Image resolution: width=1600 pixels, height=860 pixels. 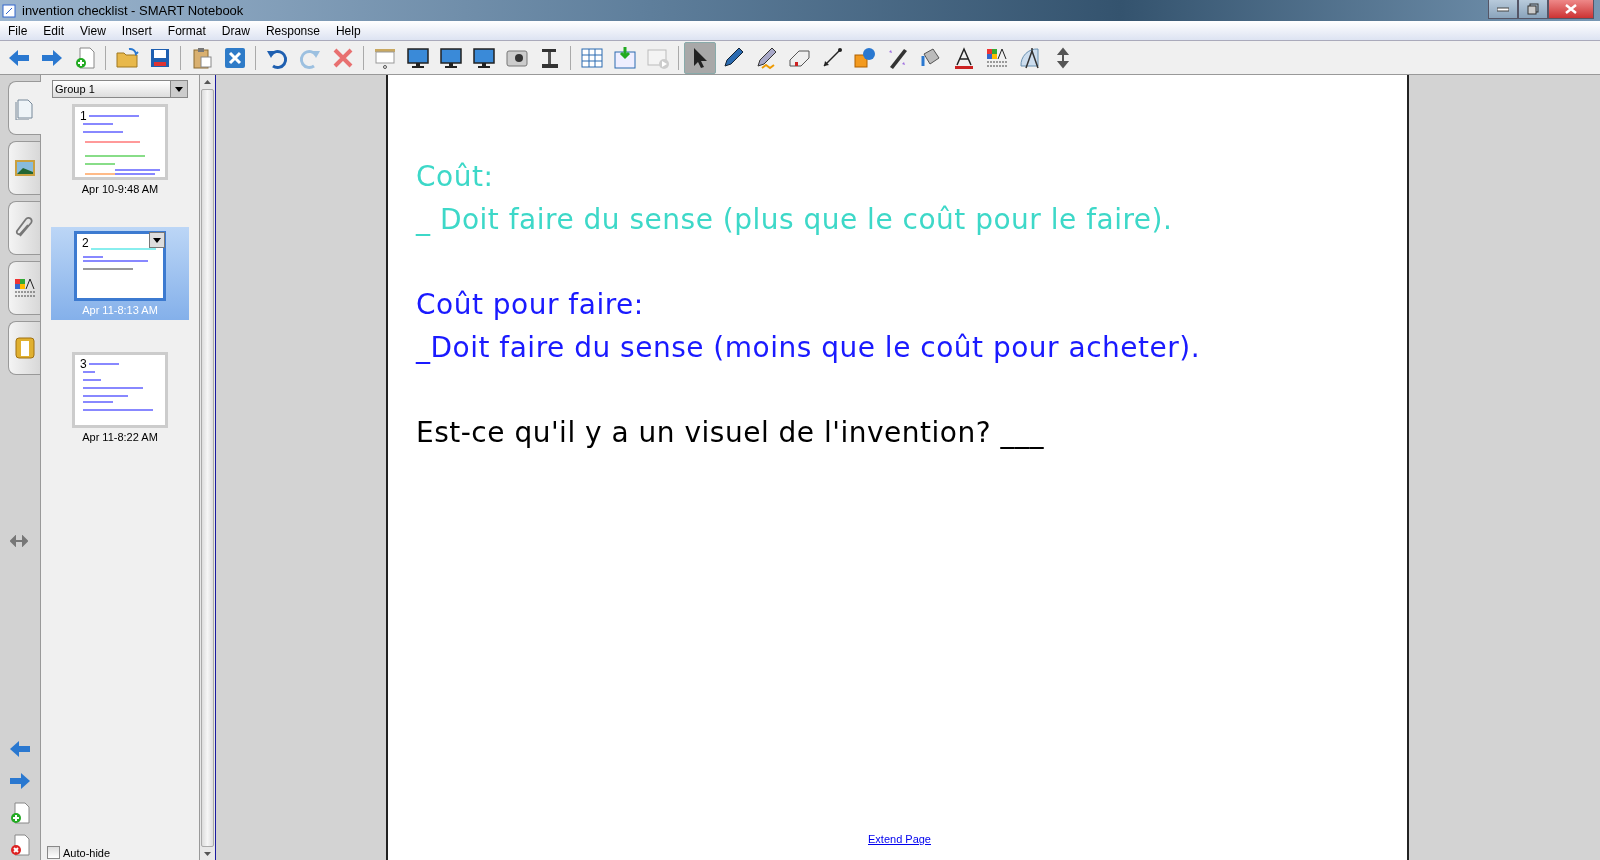 I want to click on menu-item: File, so click(x=18, y=30).